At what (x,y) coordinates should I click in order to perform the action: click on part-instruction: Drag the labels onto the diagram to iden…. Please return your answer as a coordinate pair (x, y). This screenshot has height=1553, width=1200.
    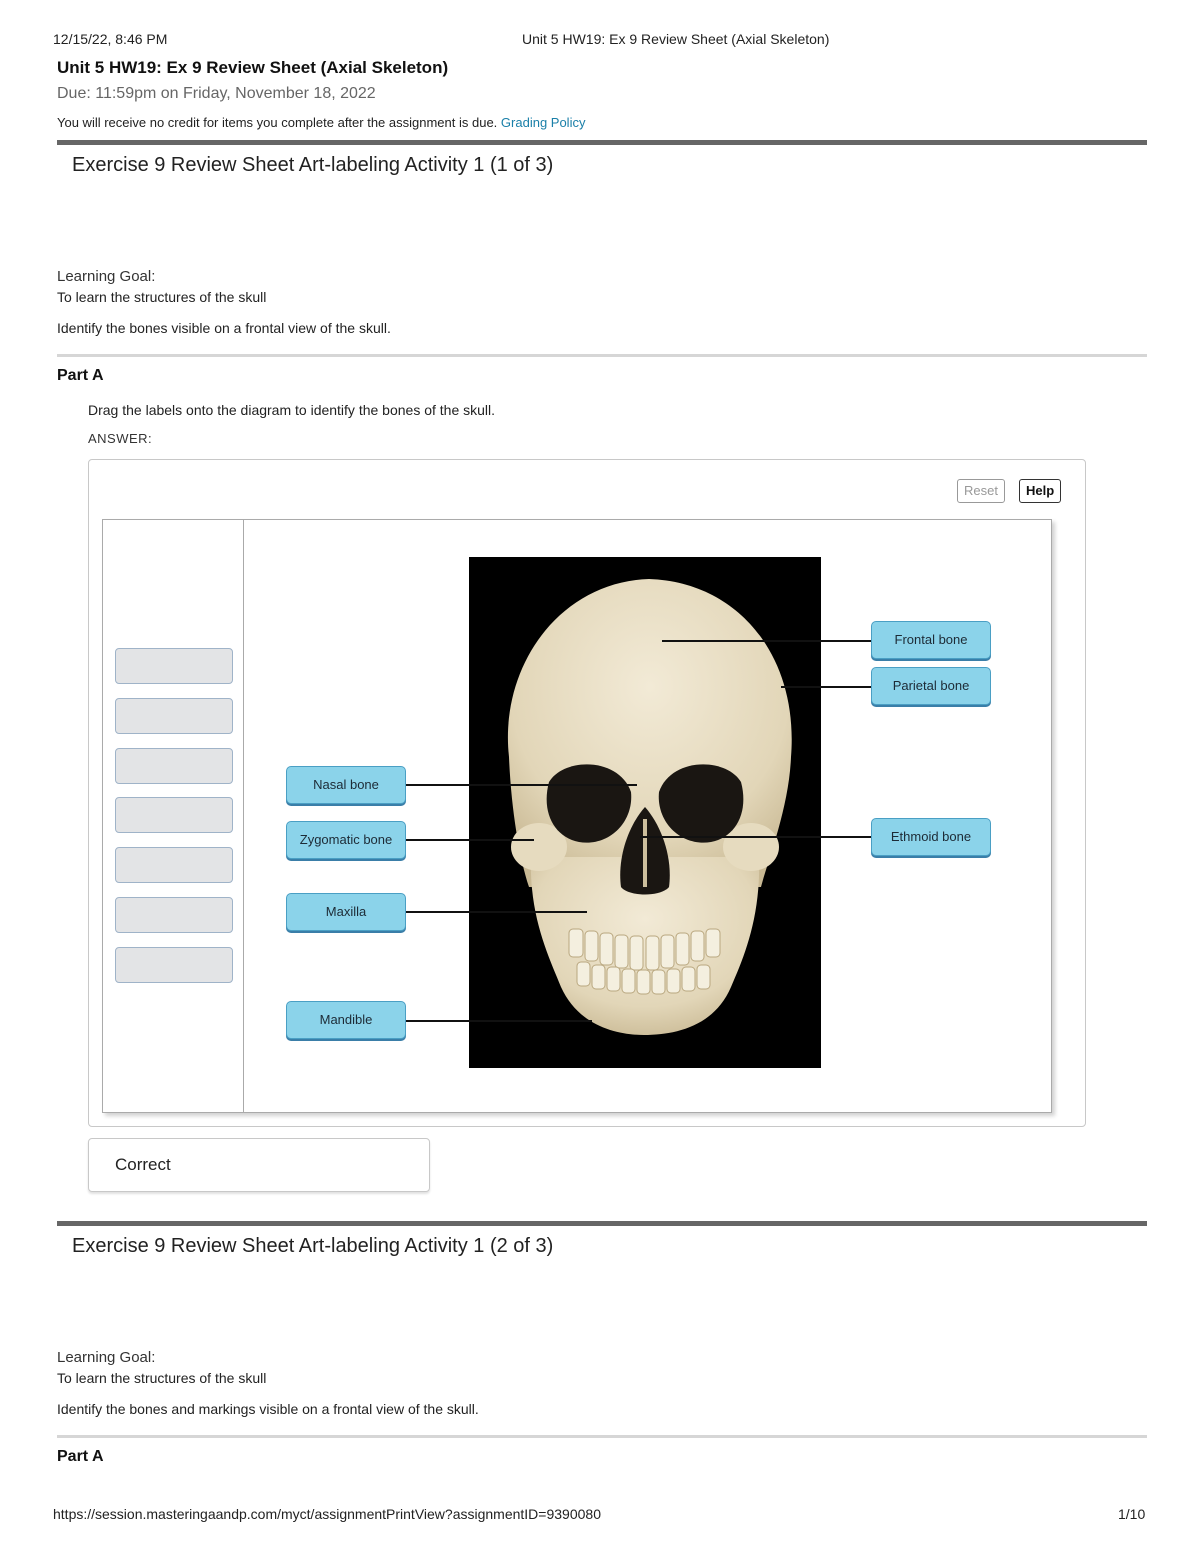
    Looking at the image, I should click on (292, 410).